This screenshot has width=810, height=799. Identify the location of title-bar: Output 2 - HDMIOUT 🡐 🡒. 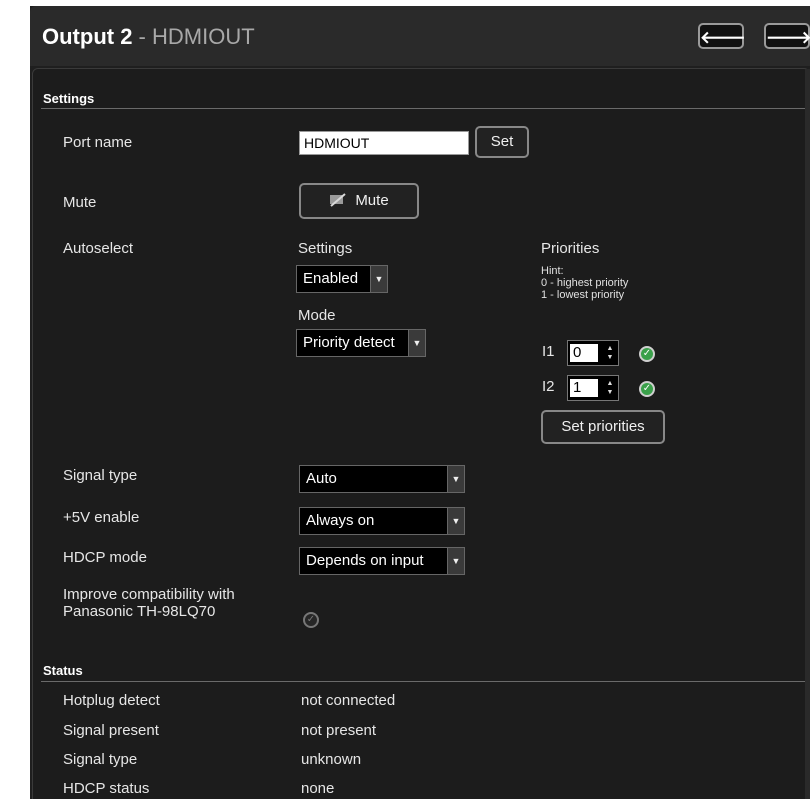
(420, 36).